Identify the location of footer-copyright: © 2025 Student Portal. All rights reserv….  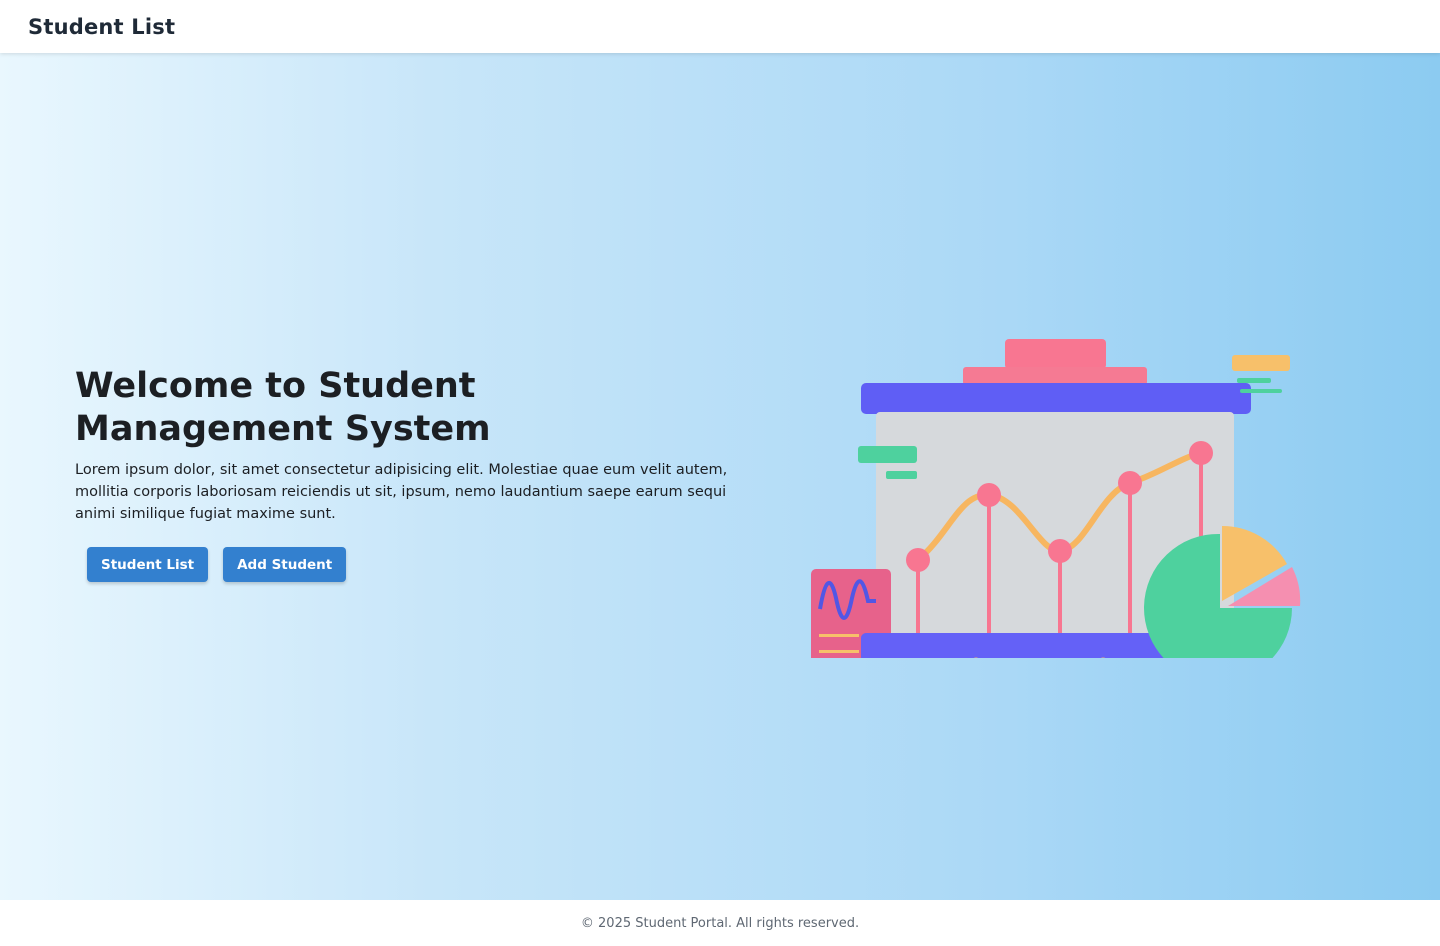
(720, 923).